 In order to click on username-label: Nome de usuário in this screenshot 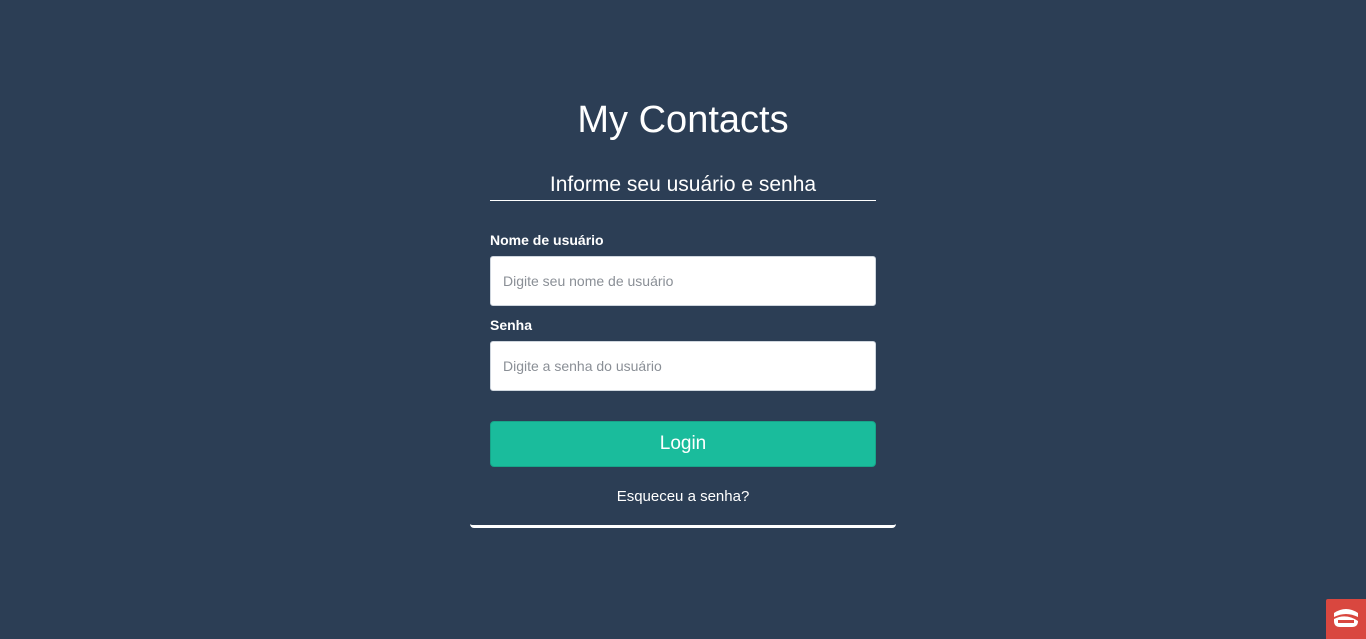, I will do `click(547, 240)`.